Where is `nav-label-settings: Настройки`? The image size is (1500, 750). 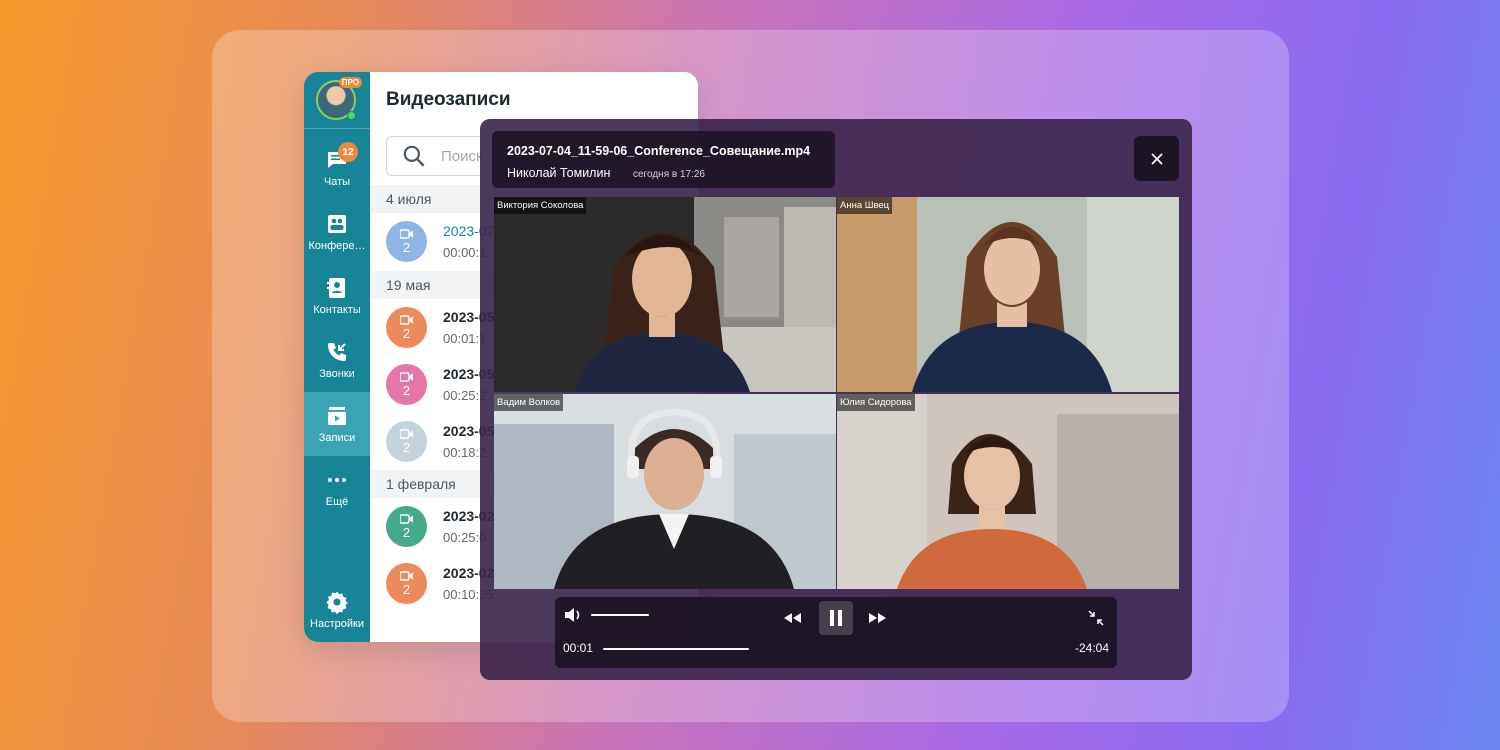
nav-label-settings: Настройки is located at coordinates (337, 624).